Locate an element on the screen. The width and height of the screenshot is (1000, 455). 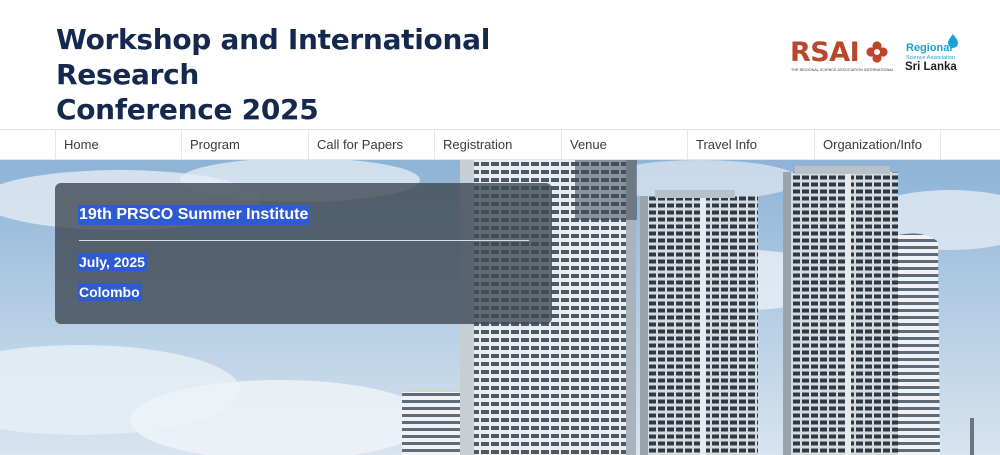
nav-item-organization-info: Organization/Info is located at coordinates (877, 144).